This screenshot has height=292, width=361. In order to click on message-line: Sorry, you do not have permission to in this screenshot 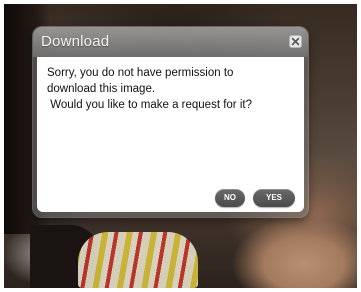, I will do `click(140, 73)`.